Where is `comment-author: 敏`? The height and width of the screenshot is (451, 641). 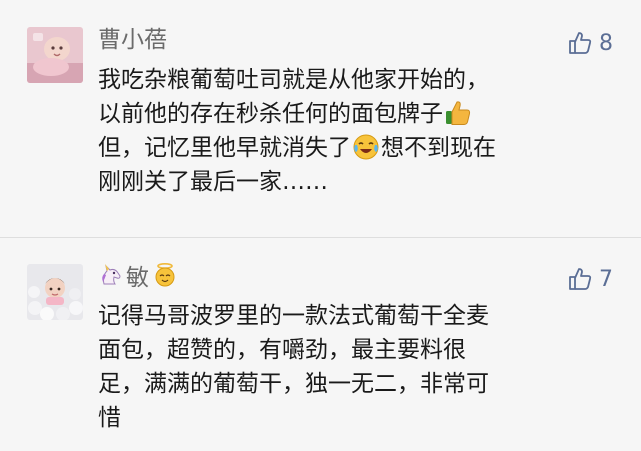
comment-author: 敏 is located at coordinates (139, 278).